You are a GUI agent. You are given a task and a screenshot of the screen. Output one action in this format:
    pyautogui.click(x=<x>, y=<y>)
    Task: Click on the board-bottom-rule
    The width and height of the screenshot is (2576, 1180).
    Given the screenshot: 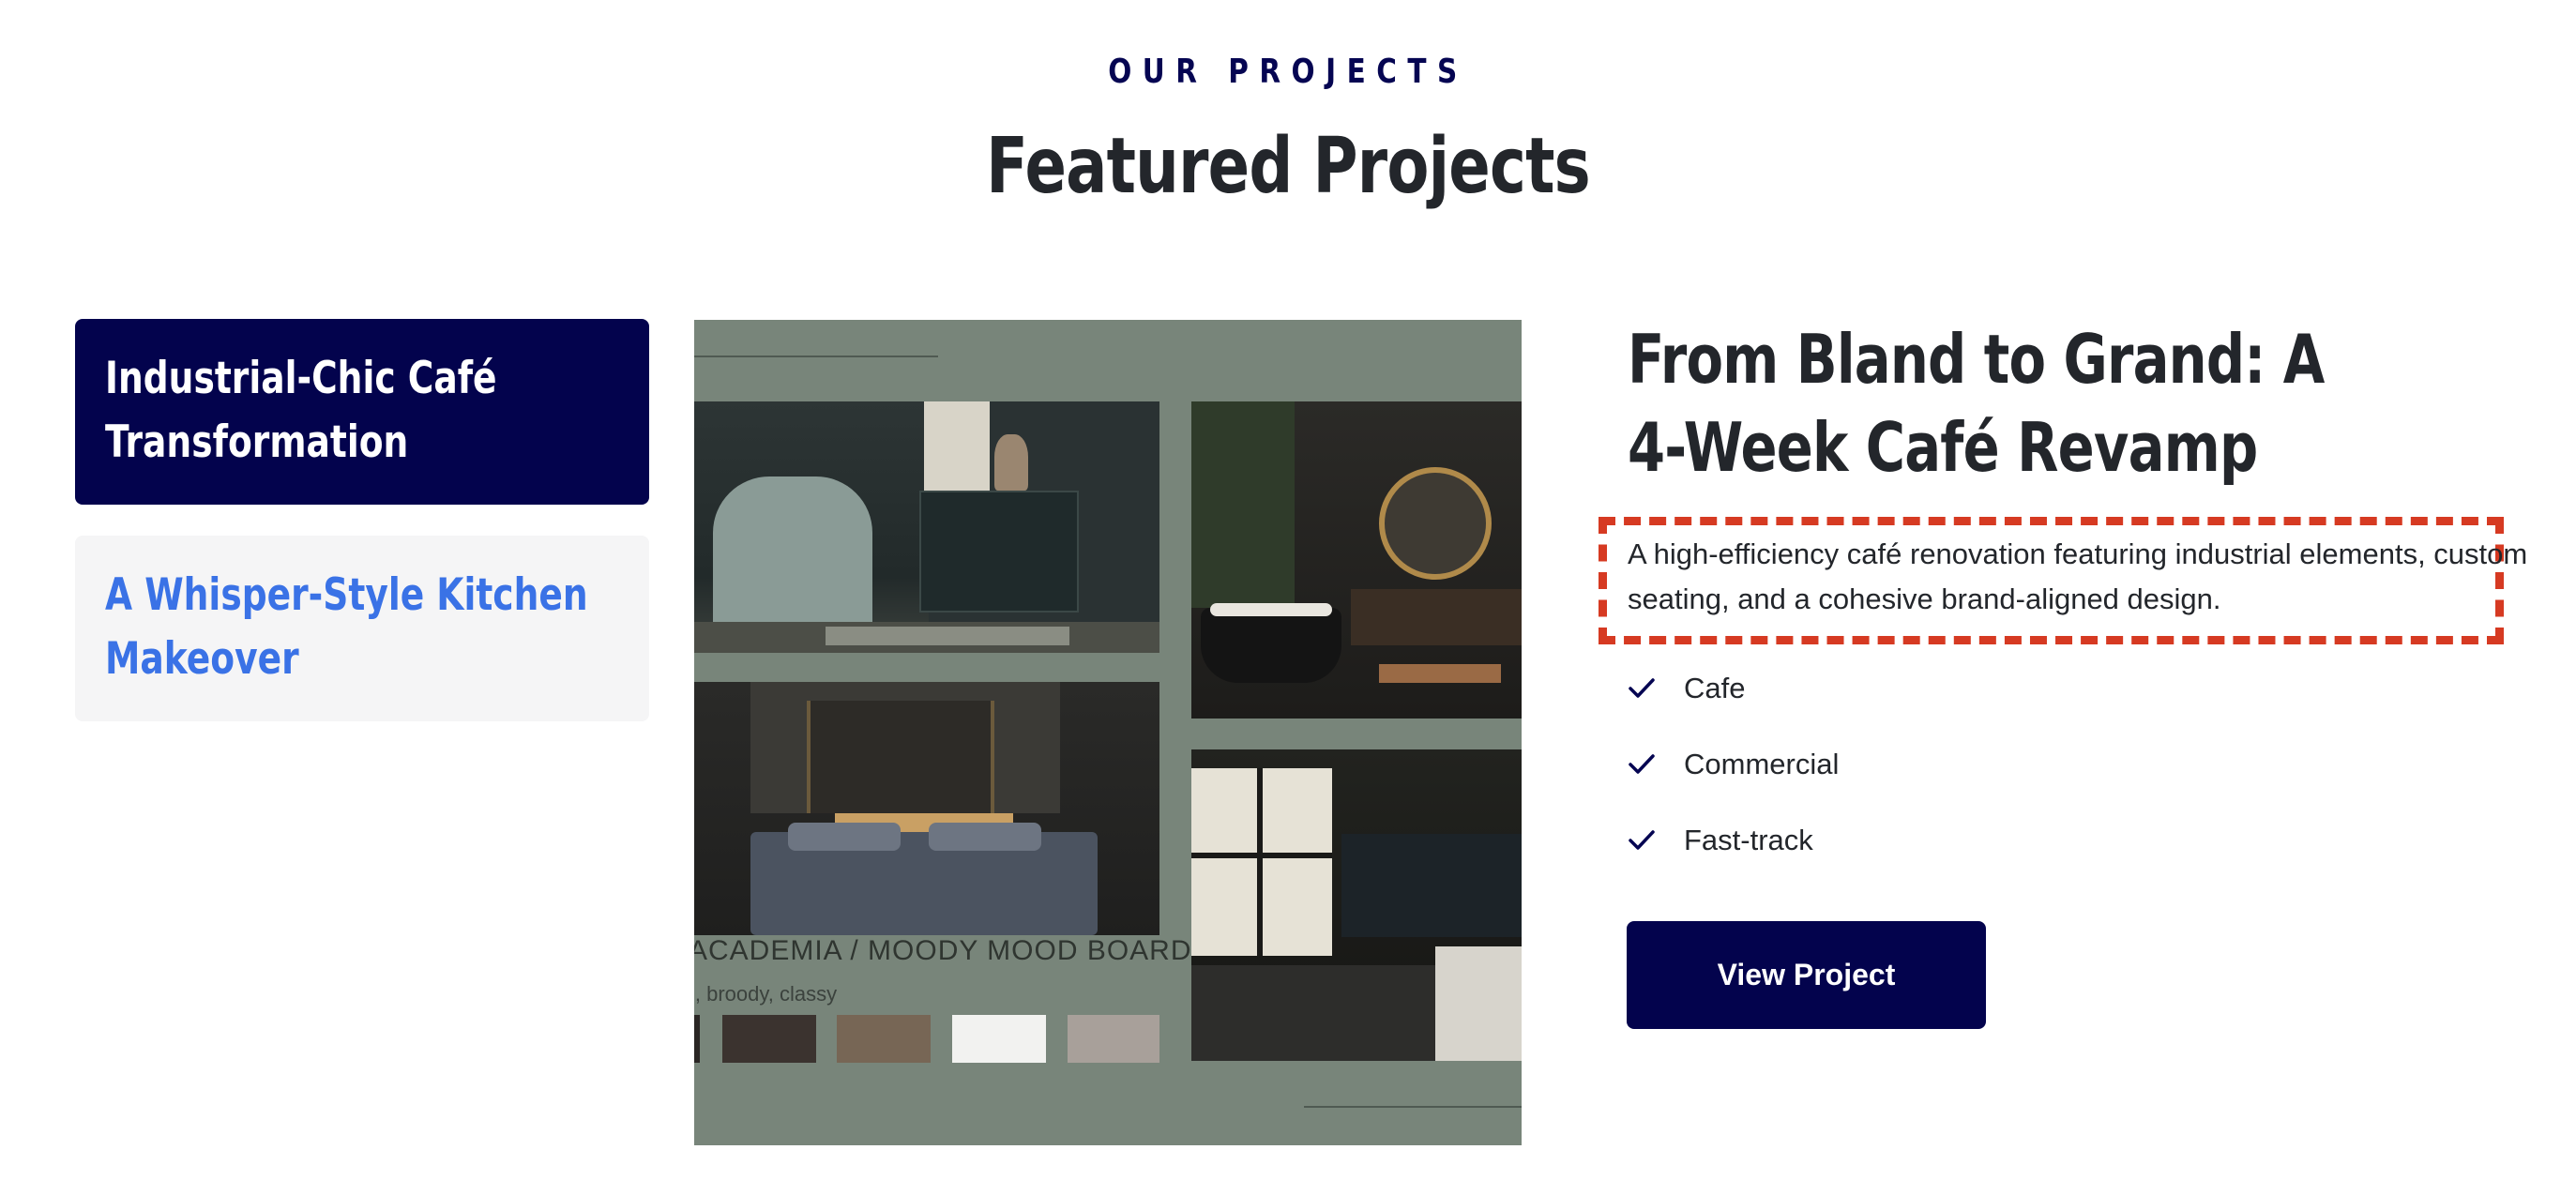 What is the action you would take?
    pyautogui.click(x=1413, y=1107)
    